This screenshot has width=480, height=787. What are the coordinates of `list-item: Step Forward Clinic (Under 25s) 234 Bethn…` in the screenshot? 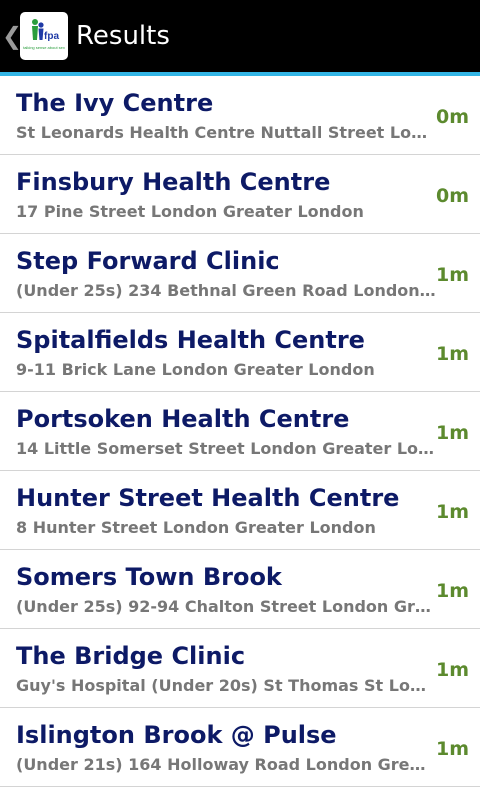 It's located at (240, 273).